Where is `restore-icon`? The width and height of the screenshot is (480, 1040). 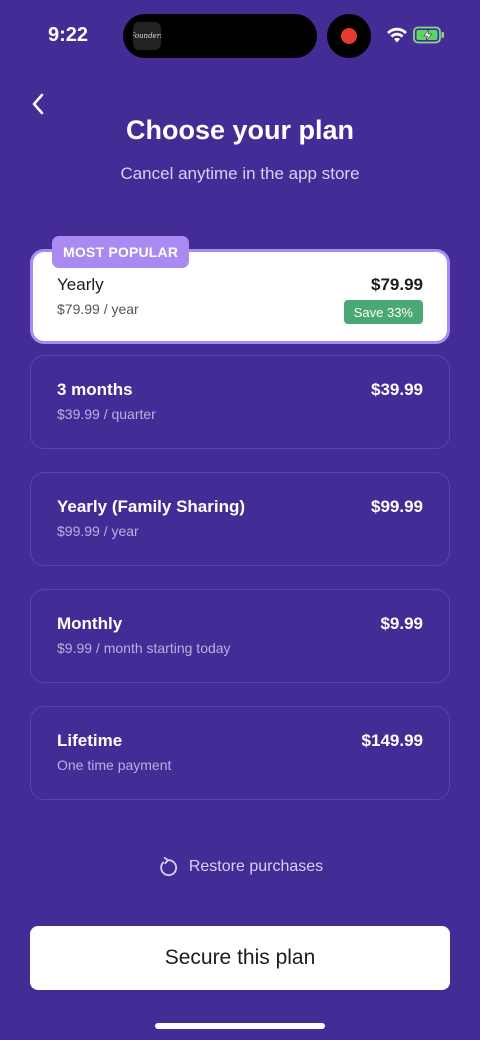
restore-icon is located at coordinates (168, 866).